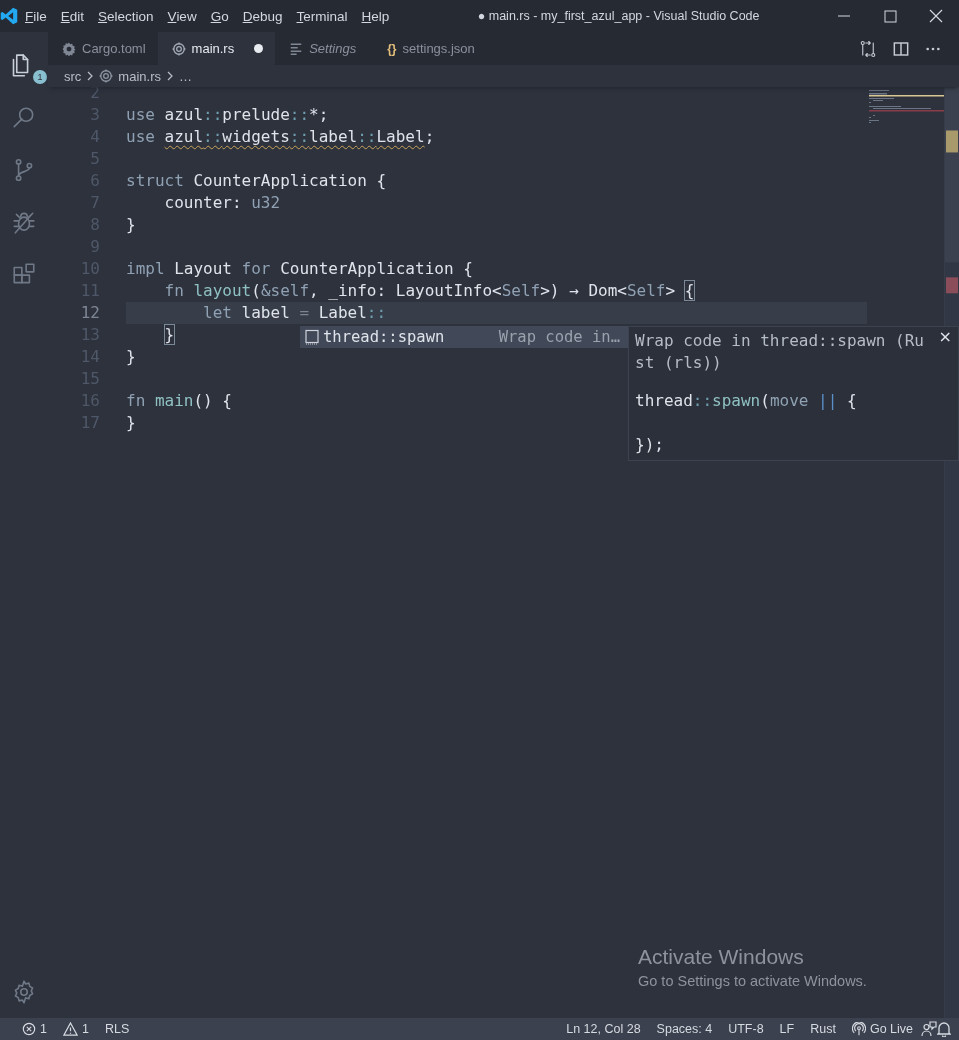 This screenshot has height=1040, width=959. What do you see at coordinates (103, 48) in the screenshot?
I see `editor-tab: Cargo.toml` at bounding box center [103, 48].